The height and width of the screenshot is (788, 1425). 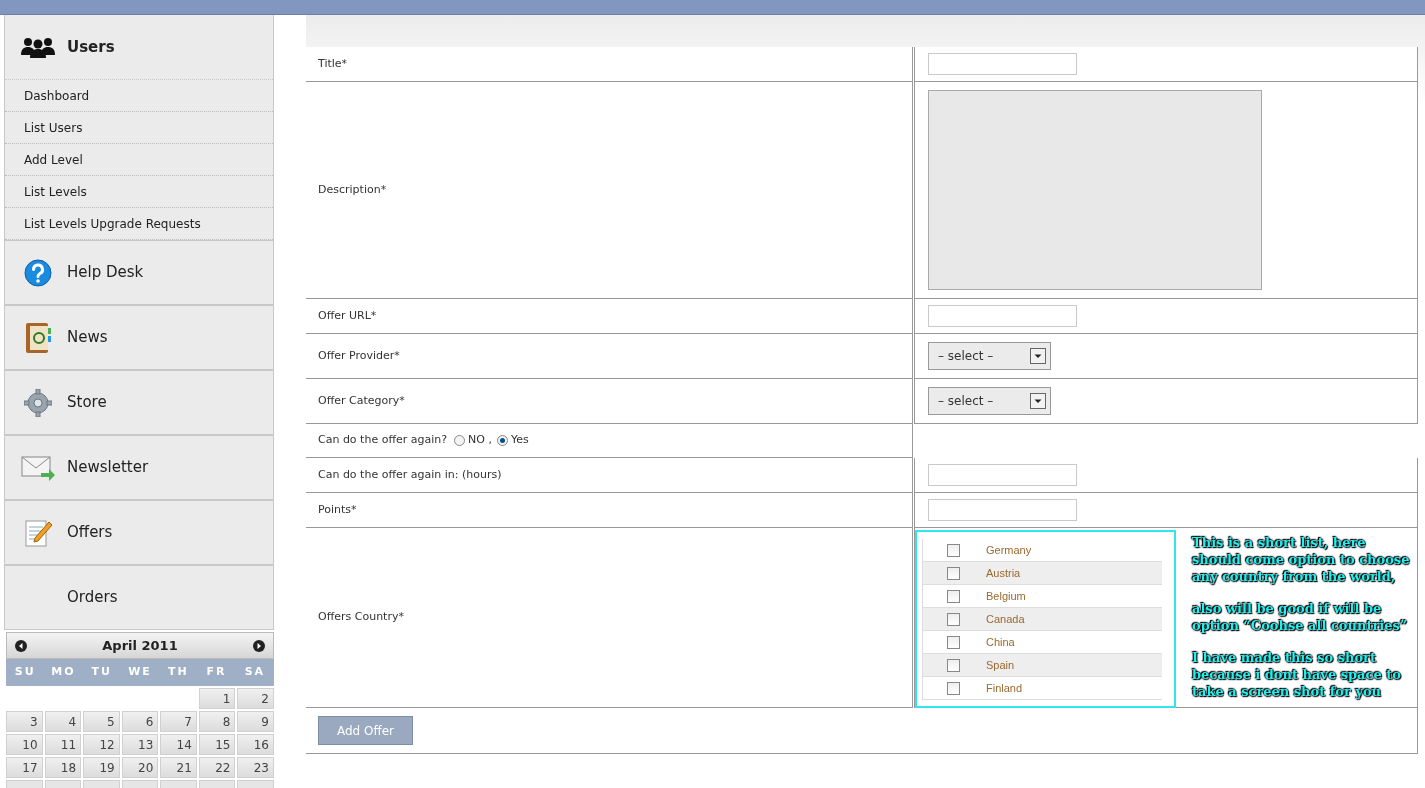 I want to click on calendar-day: 4, so click(x=63, y=721).